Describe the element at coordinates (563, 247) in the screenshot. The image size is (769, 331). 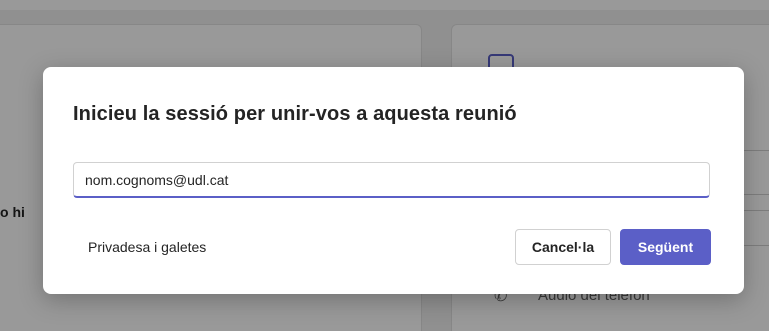
I see `cancel-button: Cancel·la` at that location.